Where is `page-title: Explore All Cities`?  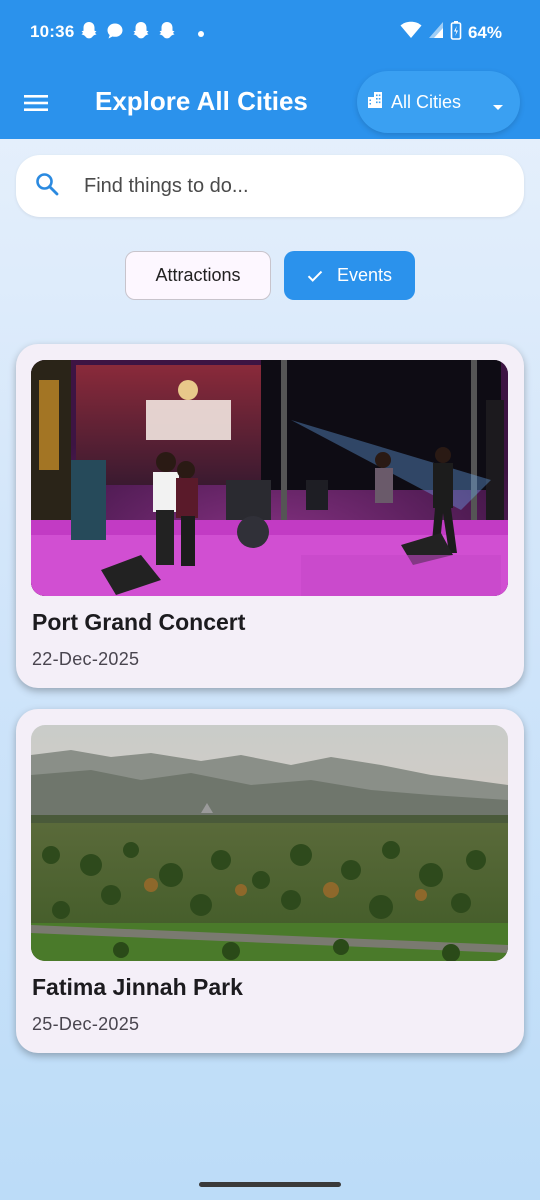 page-title: Explore All Cities is located at coordinates (201, 101).